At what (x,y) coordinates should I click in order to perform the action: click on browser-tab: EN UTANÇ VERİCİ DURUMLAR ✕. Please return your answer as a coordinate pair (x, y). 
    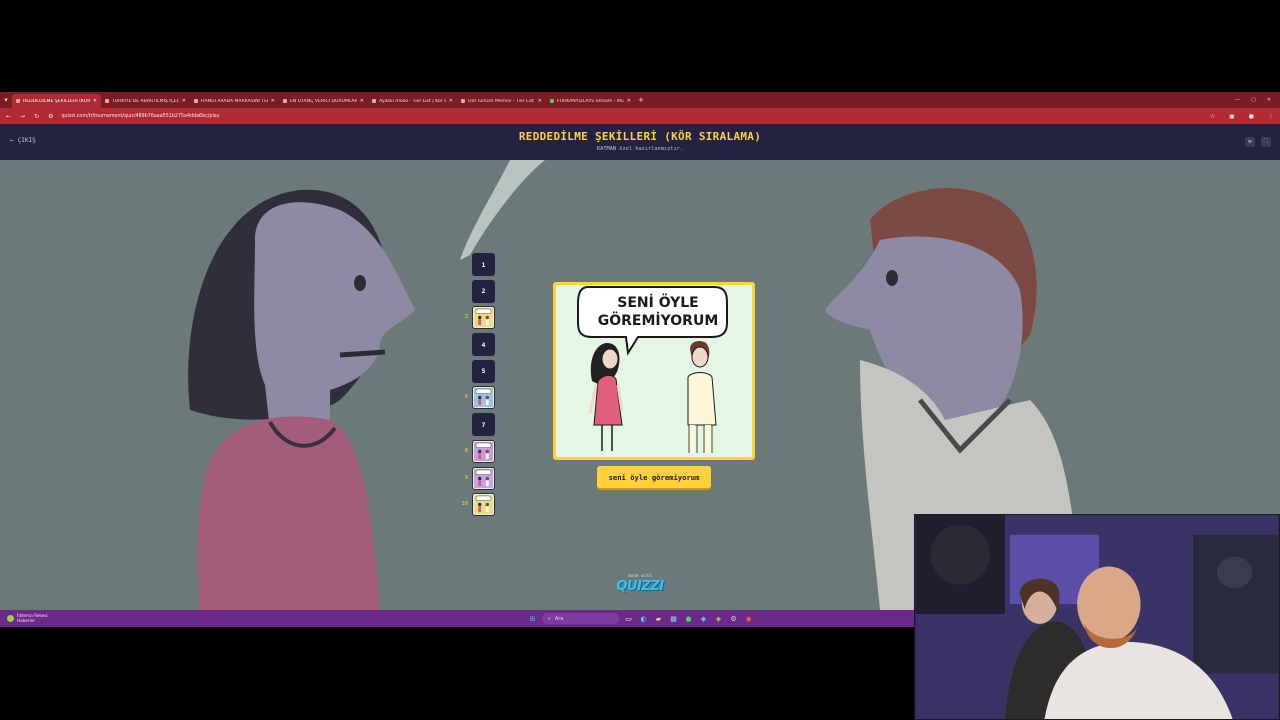
    Looking at the image, I should click on (323, 101).